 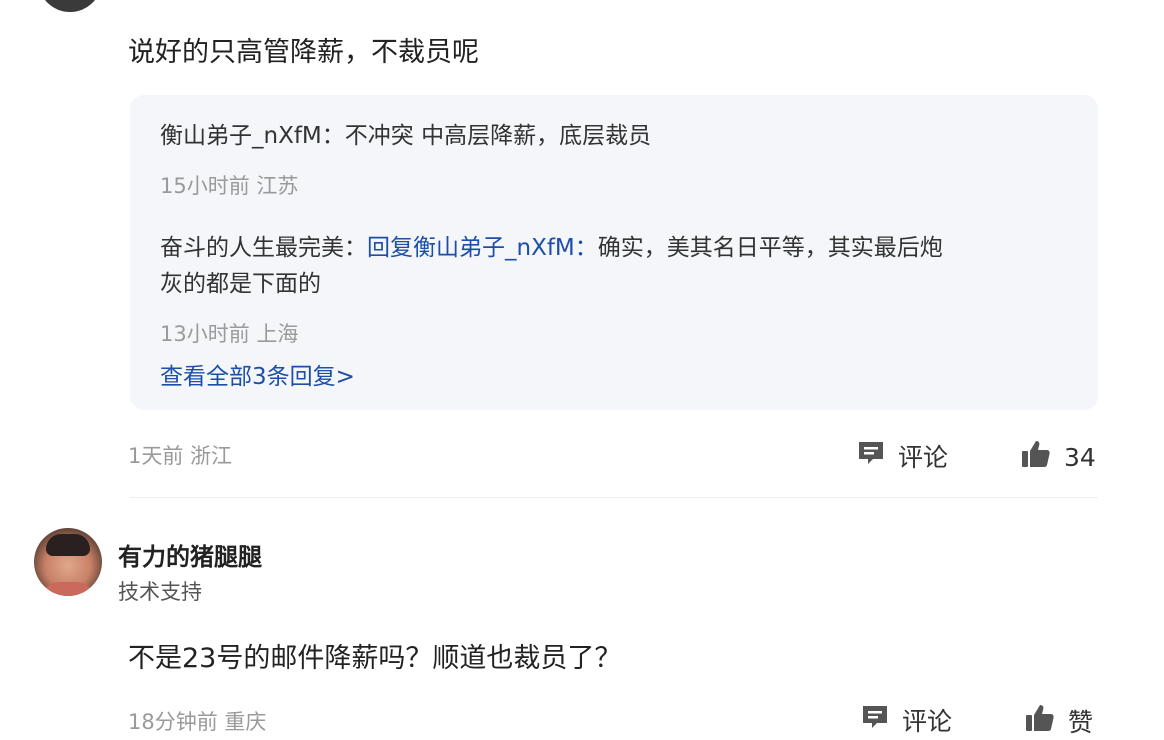 What do you see at coordinates (190, 554) in the screenshot?
I see `username: 有力的猪腿腿` at bounding box center [190, 554].